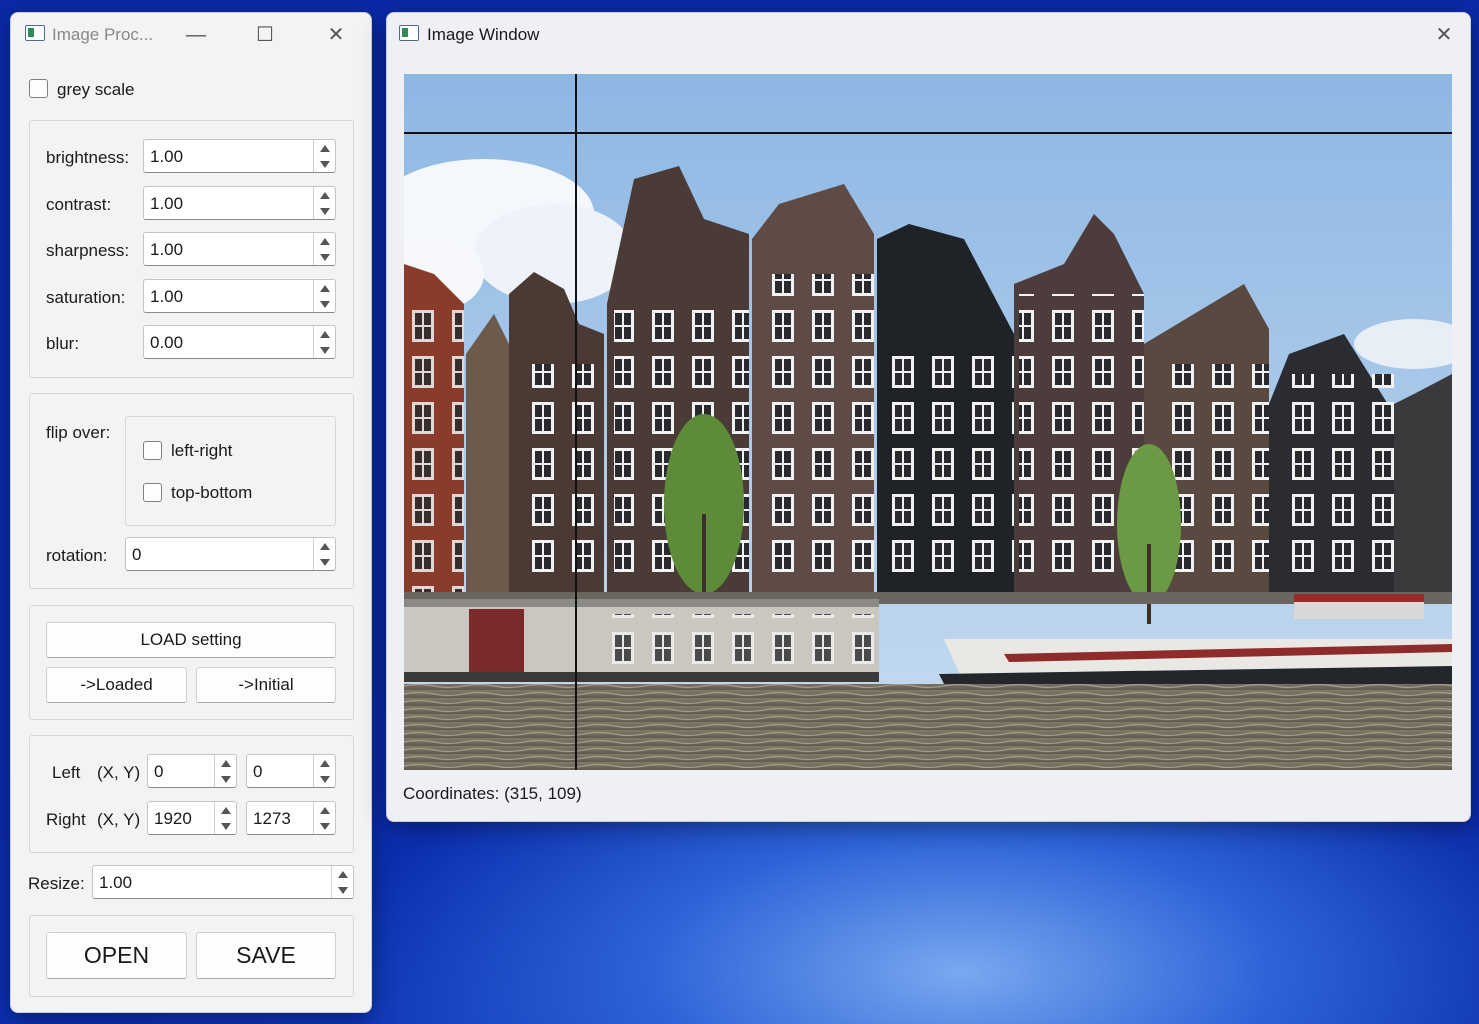 The image size is (1479, 1024). Describe the element at coordinates (266, 955) in the screenshot. I see `save-button: SAVE` at that location.